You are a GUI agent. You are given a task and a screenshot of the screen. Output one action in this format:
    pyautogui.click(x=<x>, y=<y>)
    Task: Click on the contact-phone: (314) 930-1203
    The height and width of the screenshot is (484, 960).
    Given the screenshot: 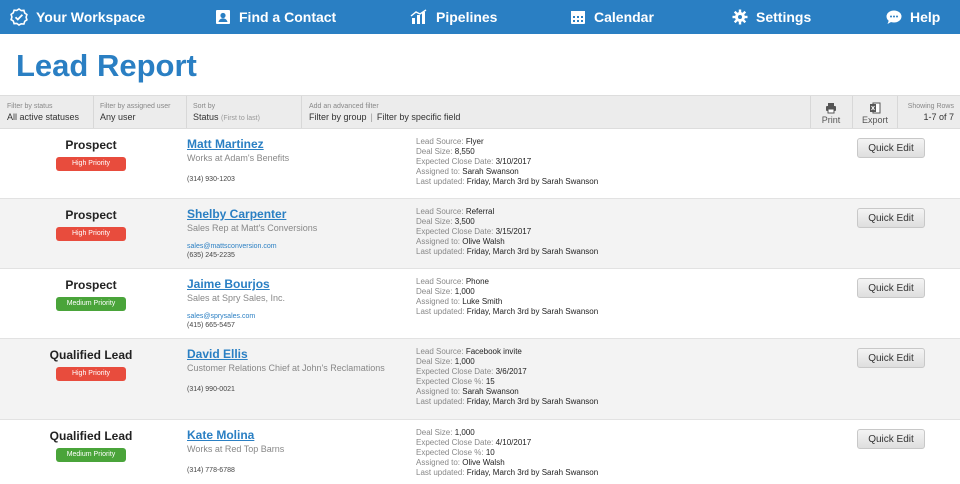 What is the action you would take?
    pyautogui.click(x=211, y=179)
    